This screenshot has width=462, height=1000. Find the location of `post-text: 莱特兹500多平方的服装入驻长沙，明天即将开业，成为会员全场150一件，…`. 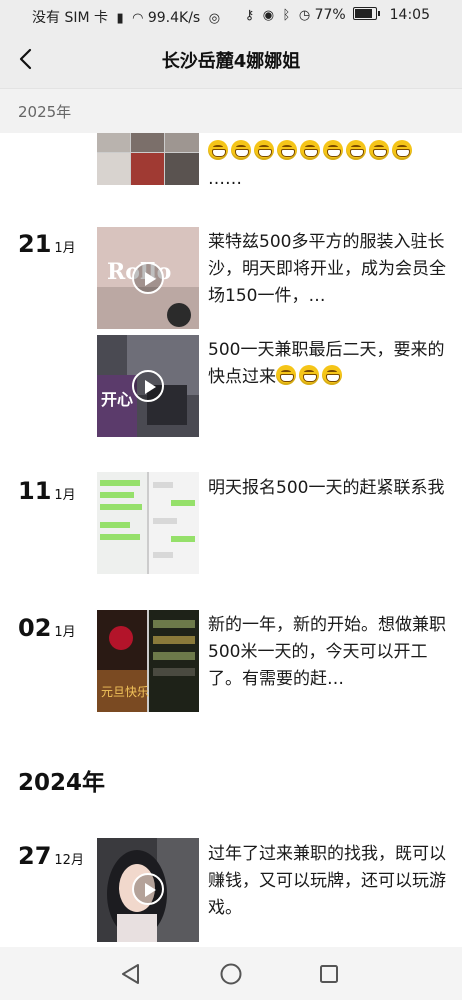

post-text: 莱特兹500多平方的服装入驻长沙，明天即将开业，成为会员全场150一件，… is located at coordinates (327, 269).